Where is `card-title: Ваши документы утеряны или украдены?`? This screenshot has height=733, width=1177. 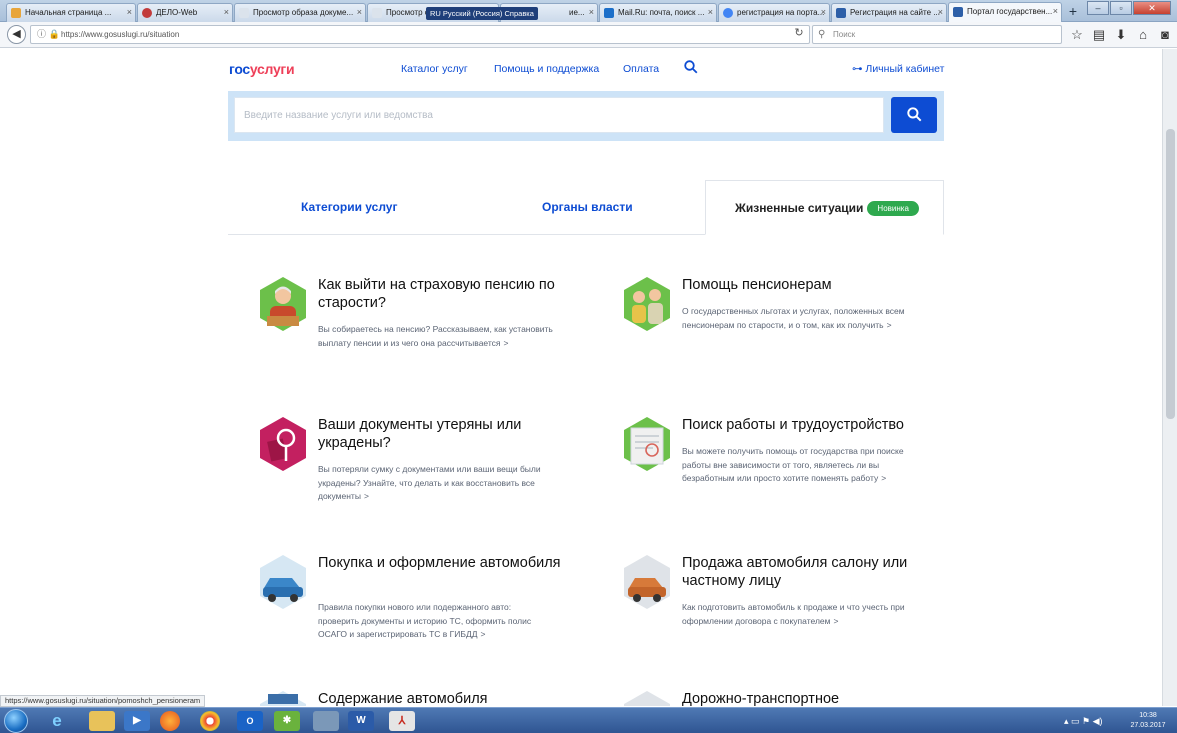
card-title: Ваши документы утеряны или украдены? is located at coordinates (448, 434).